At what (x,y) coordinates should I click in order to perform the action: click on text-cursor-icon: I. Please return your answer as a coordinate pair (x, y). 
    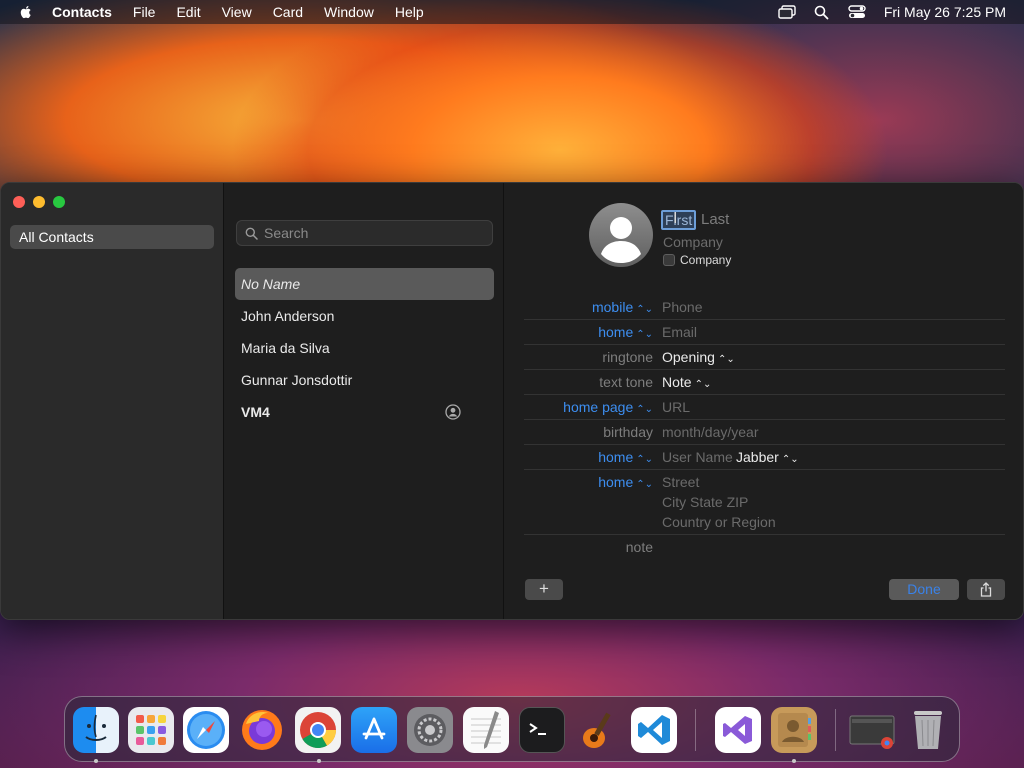
    Looking at the image, I should click on (675, 218).